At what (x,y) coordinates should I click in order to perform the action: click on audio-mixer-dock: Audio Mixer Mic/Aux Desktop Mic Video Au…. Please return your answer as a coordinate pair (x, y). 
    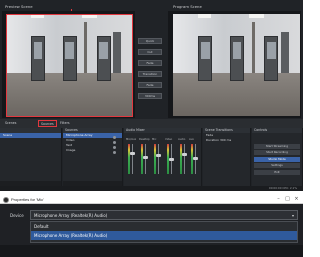
    Looking at the image, I should click on (163, 157).